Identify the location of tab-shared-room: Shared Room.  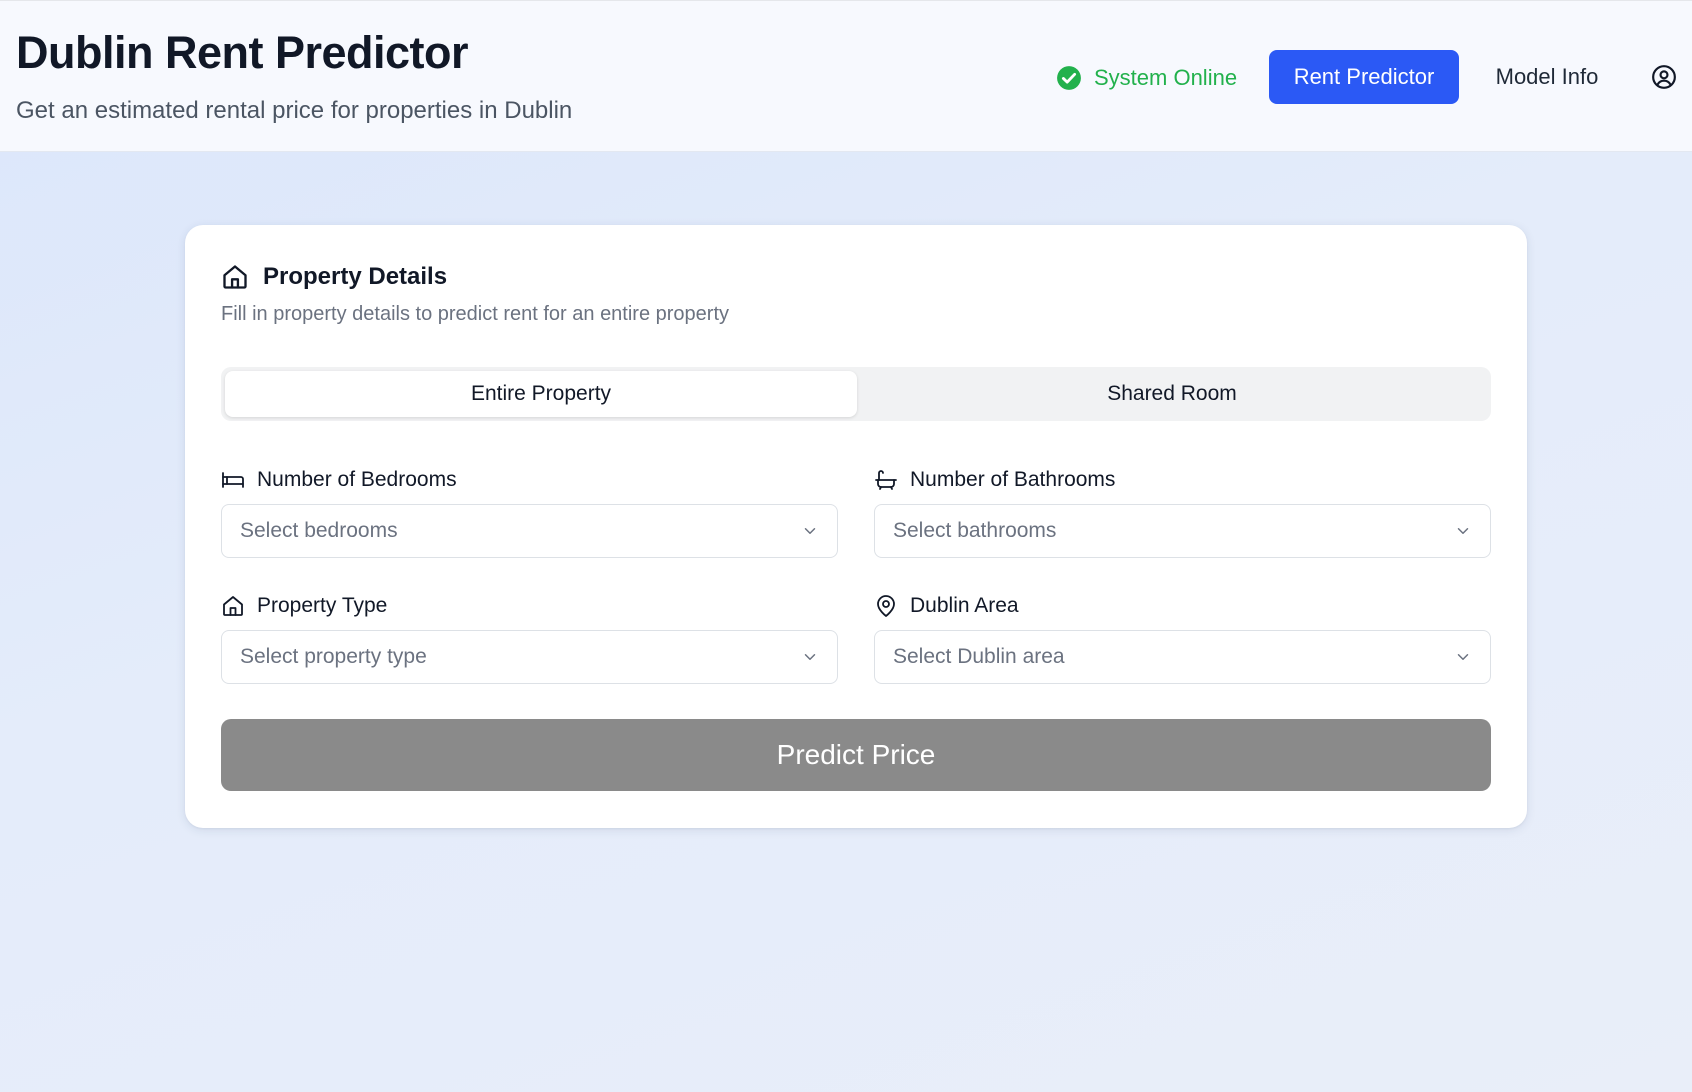
(1172, 394).